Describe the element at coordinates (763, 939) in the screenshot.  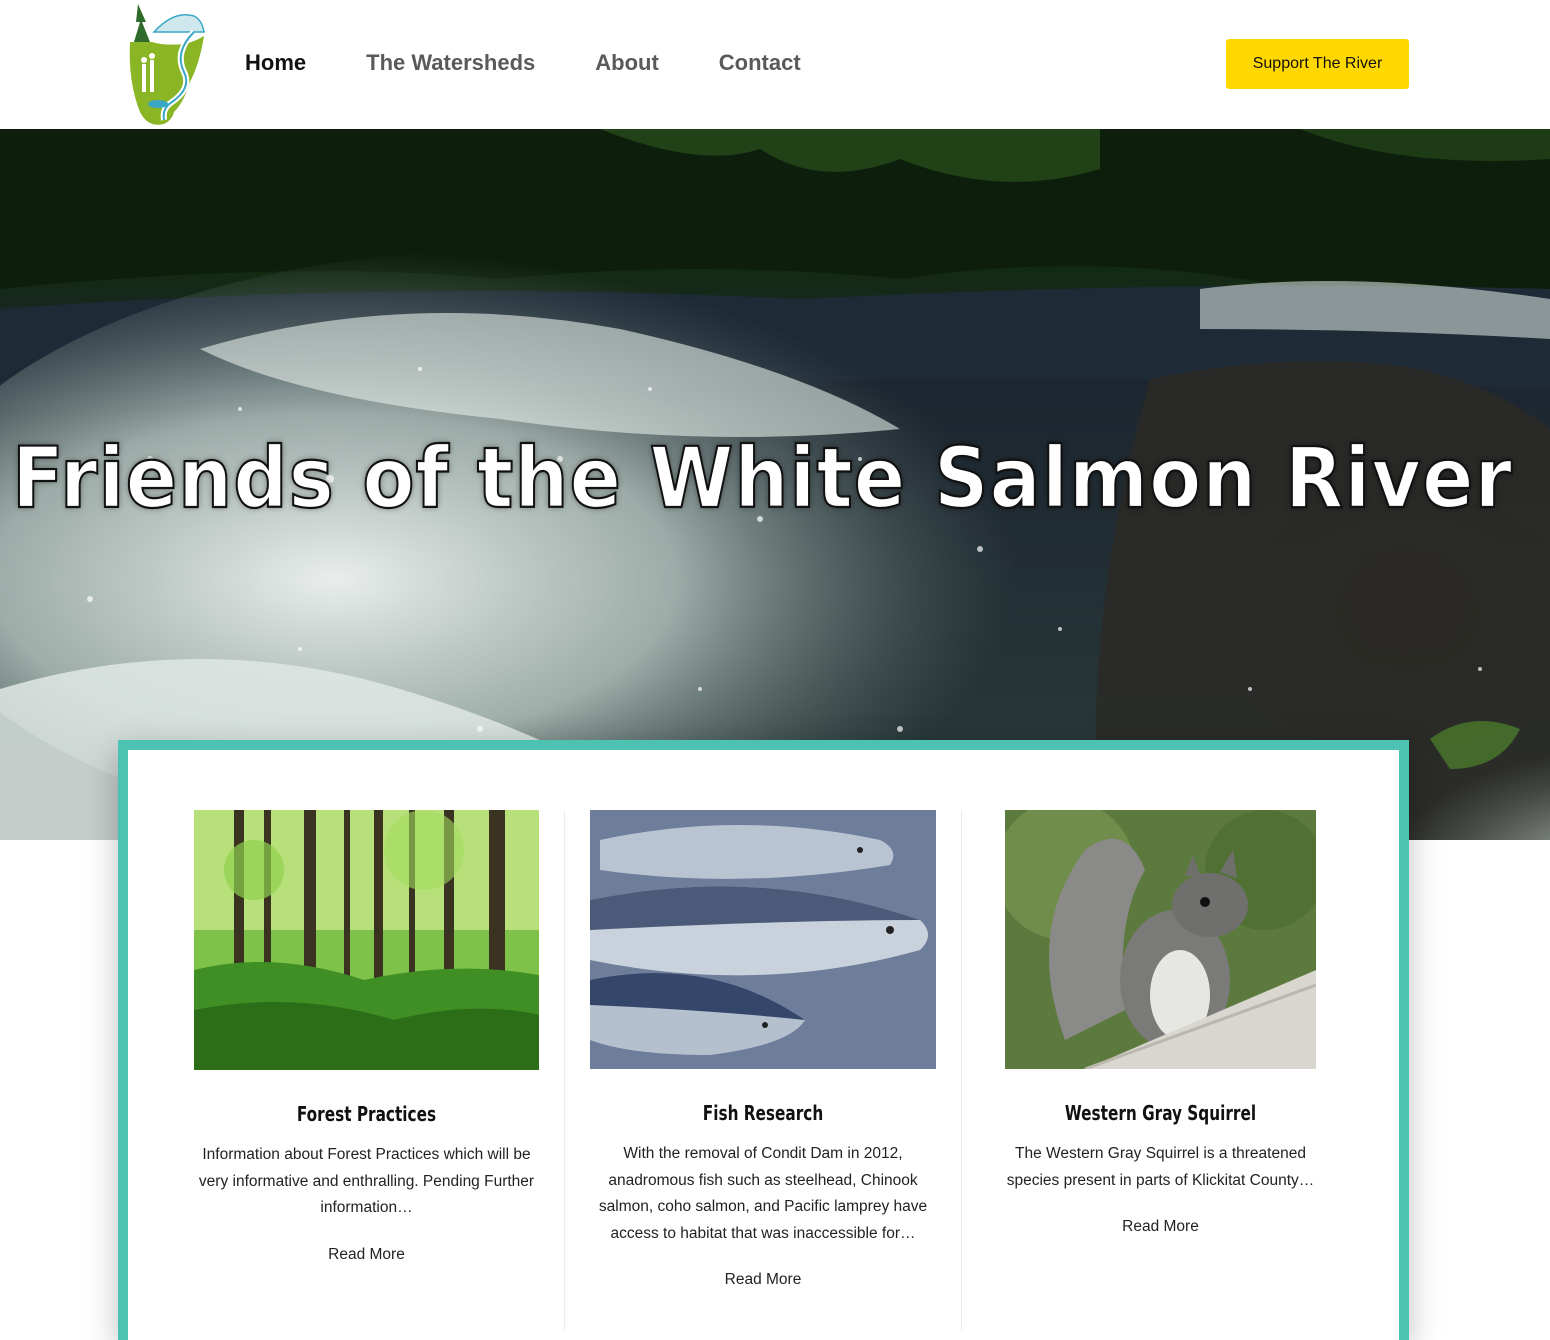
I see `salmon-fish-image` at that location.